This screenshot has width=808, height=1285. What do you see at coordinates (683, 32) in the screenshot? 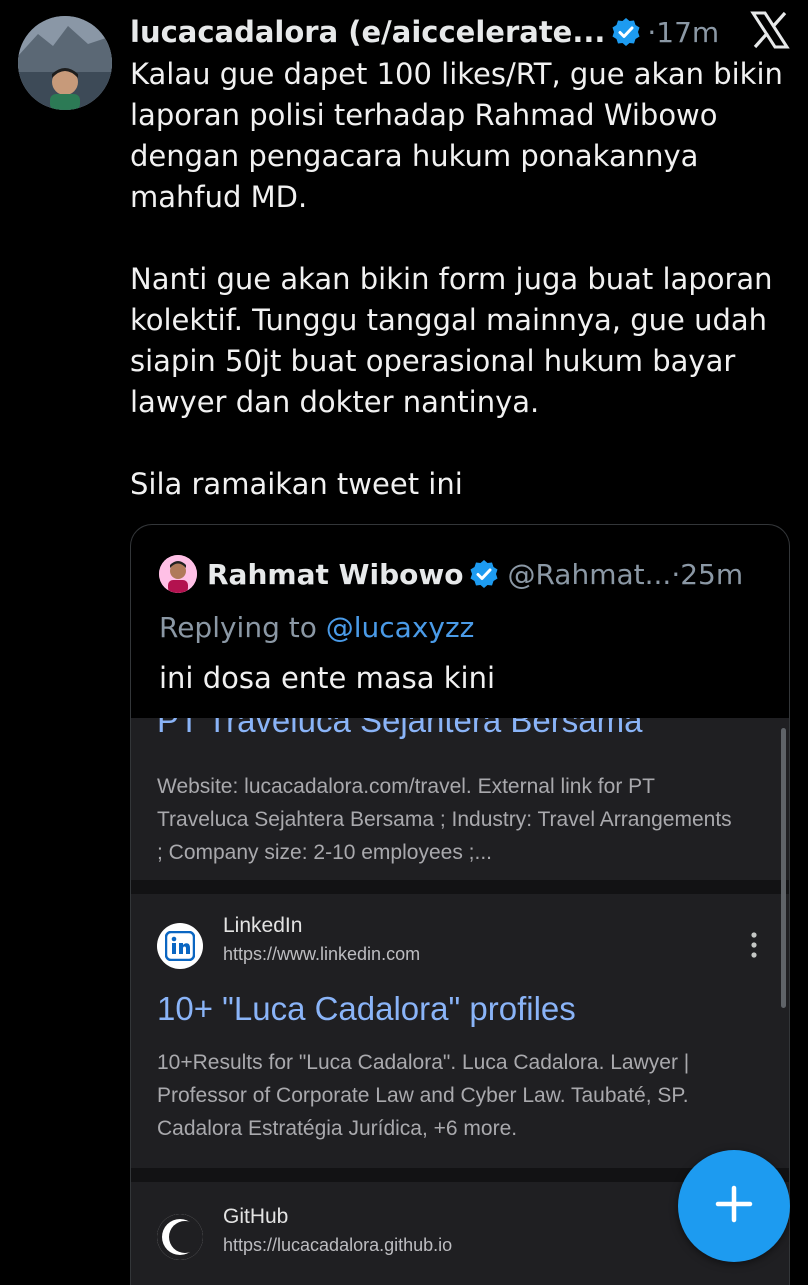
I see `tweet-time: ·17m` at bounding box center [683, 32].